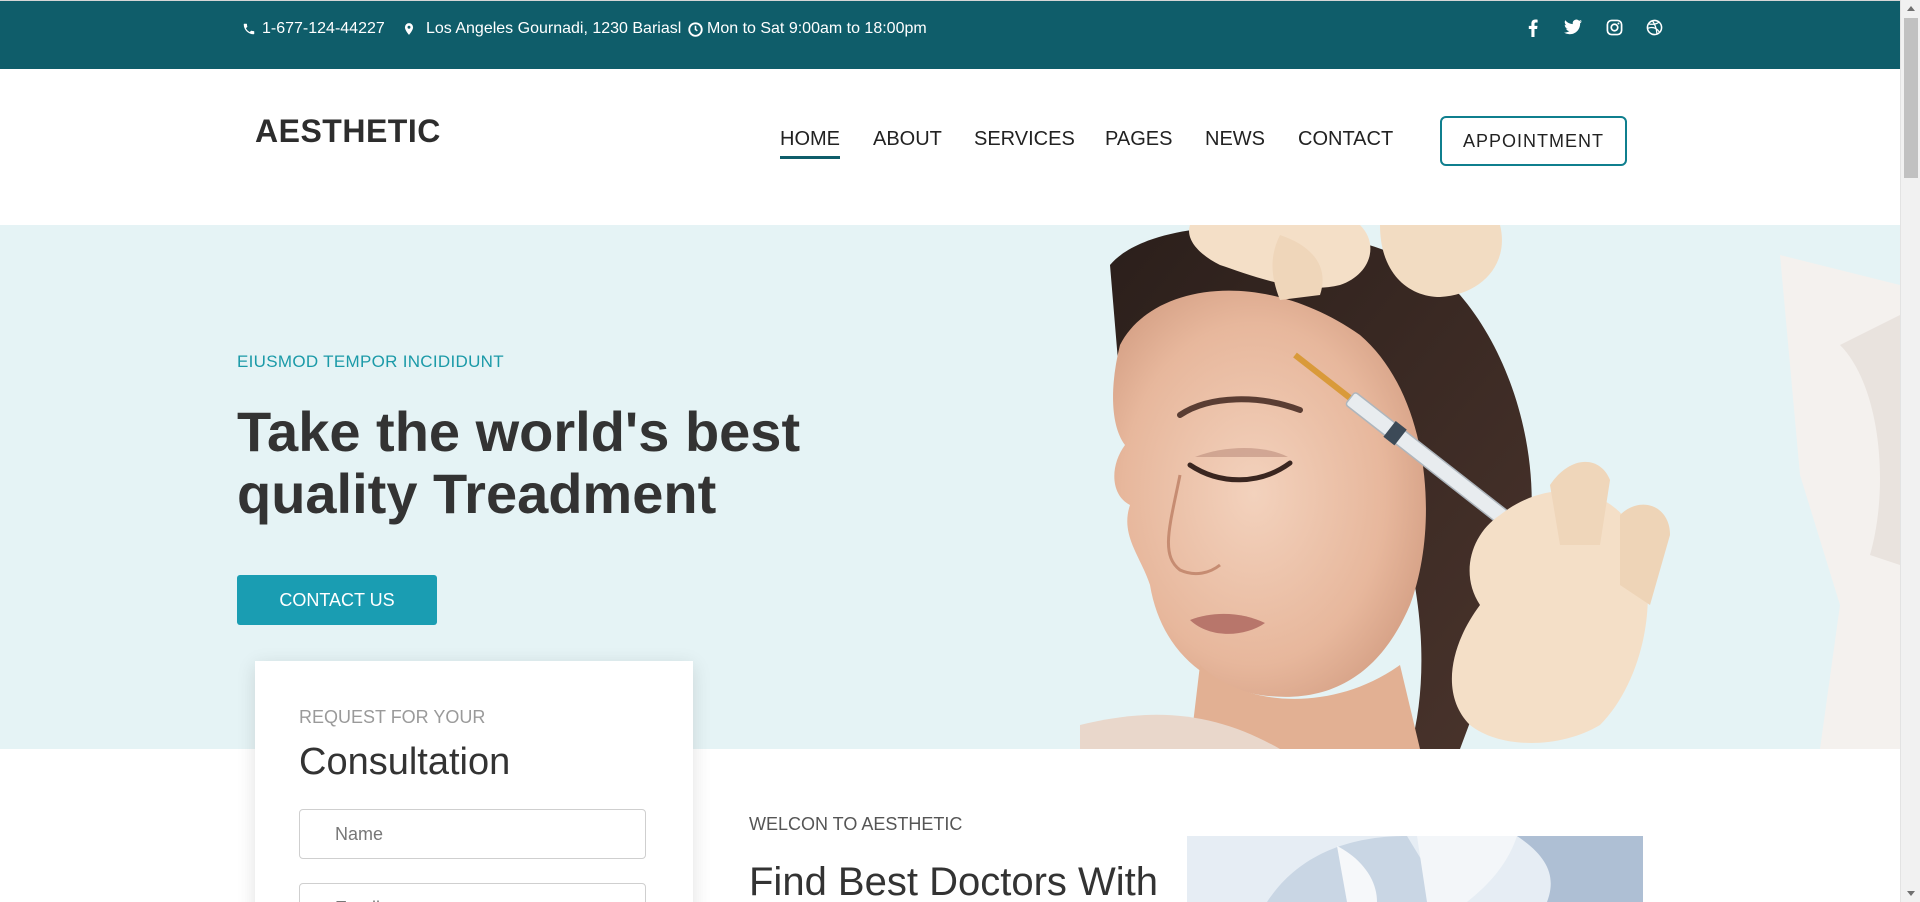 Image resolution: width=1920 pixels, height=902 pixels. Describe the element at coordinates (249, 29) in the screenshot. I see `phone-icon` at that location.